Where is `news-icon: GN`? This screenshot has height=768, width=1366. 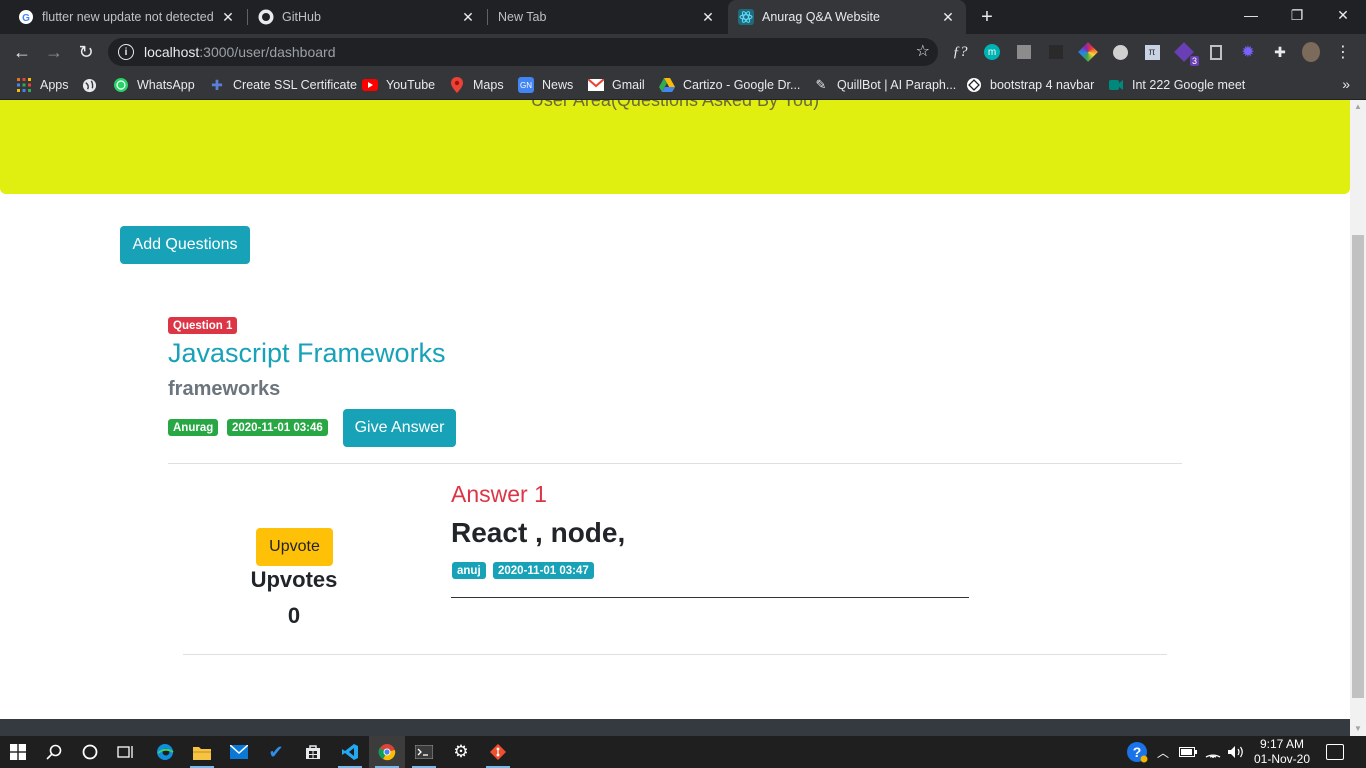 news-icon: GN is located at coordinates (526, 85).